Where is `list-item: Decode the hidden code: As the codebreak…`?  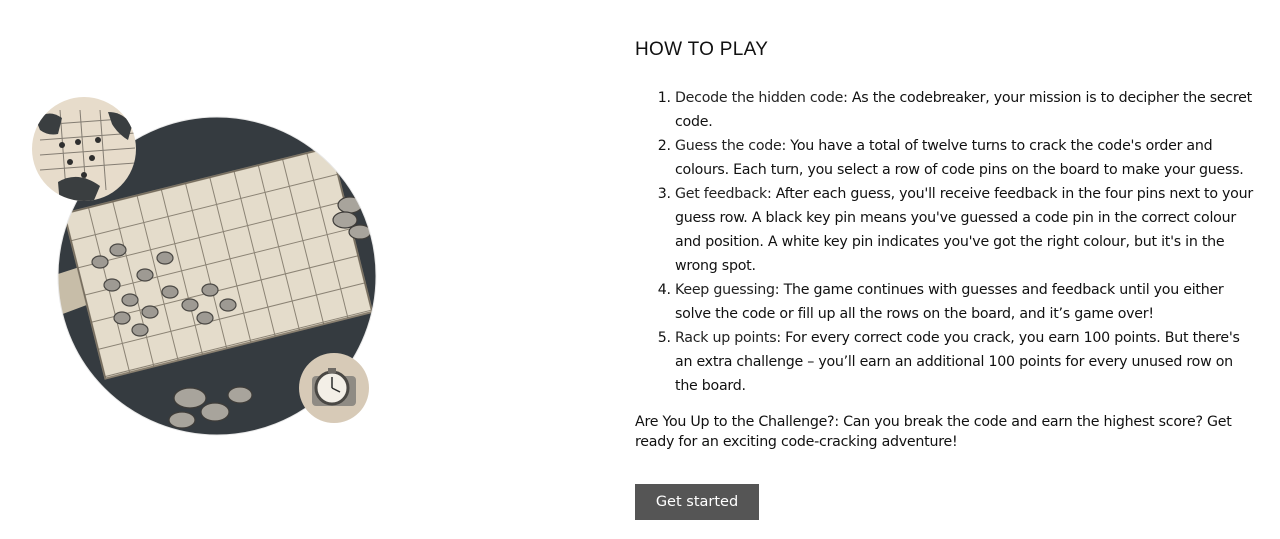
list-item: Decode the hidden code: As the codebreak… is located at coordinates (965, 110).